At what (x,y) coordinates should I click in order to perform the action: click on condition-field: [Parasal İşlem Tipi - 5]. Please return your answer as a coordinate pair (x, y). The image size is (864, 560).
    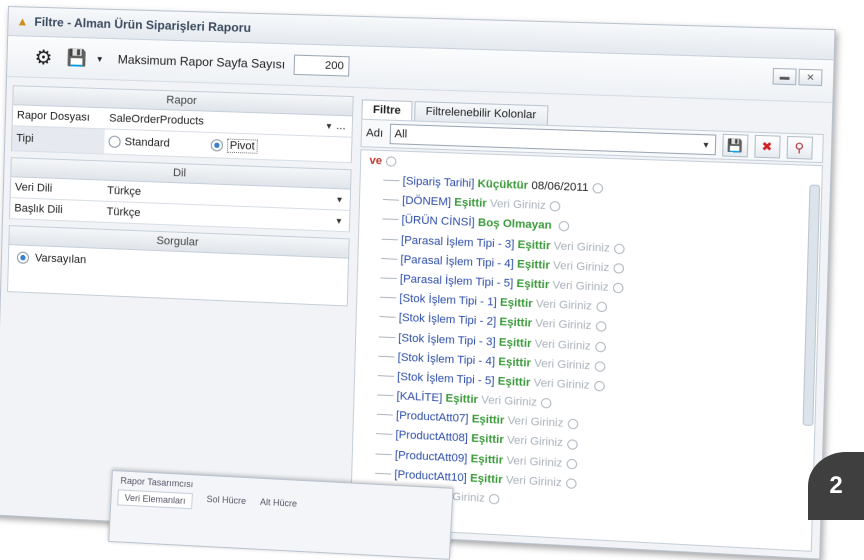
    Looking at the image, I should click on (457, 281).